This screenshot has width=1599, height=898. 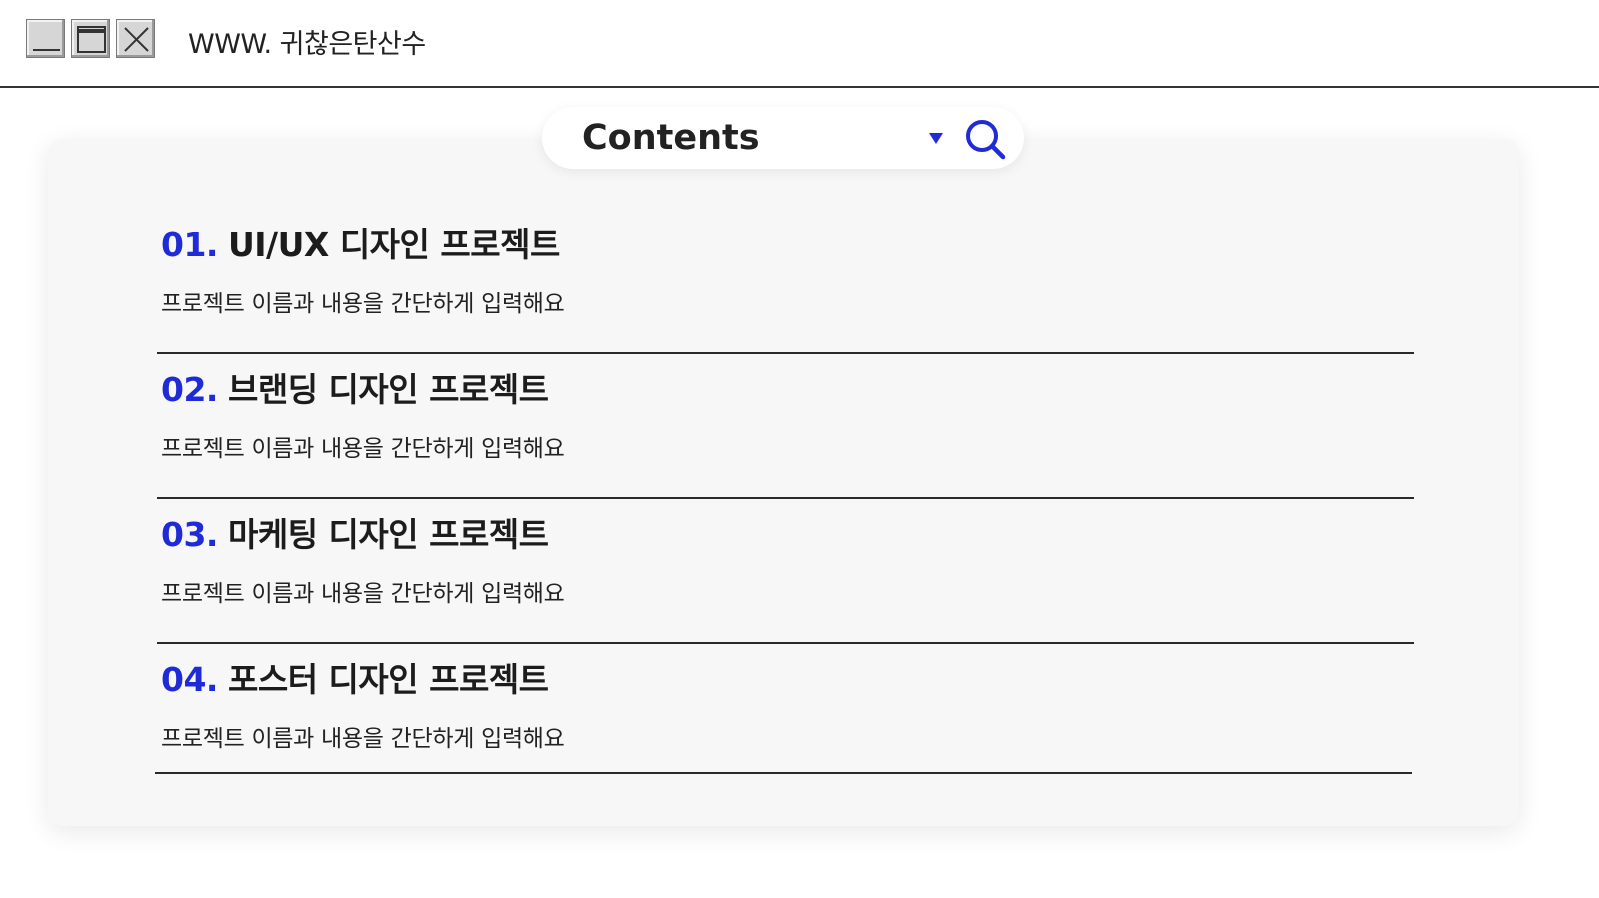 I want to click on project-title: 02. 브랜딩 디자인 프로젝트, so click(x=355, y=387).